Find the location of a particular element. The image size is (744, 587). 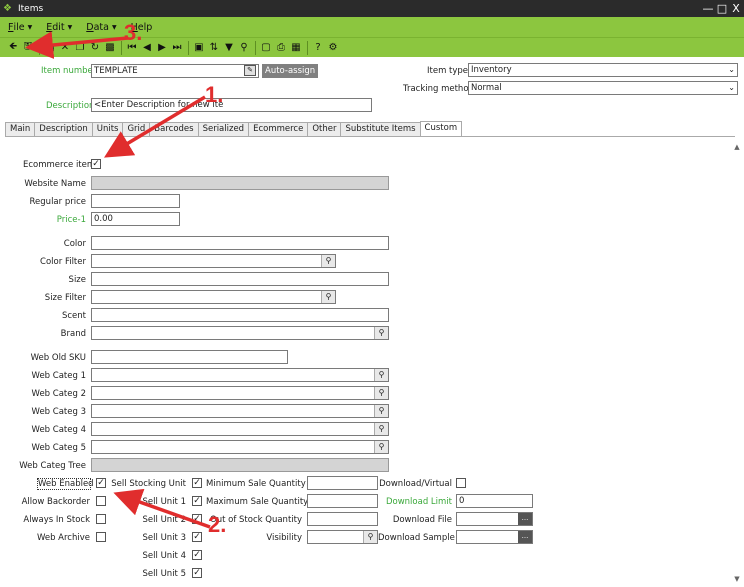

annotation-label-1: 1. is located at coordinates (214, 94).